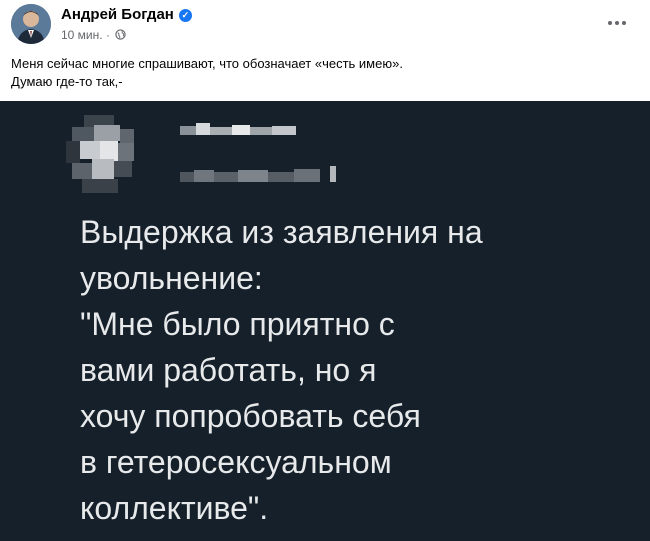 This screenshot has height=541, width=650. I want to click on more-options-icon, so click(617, 23).